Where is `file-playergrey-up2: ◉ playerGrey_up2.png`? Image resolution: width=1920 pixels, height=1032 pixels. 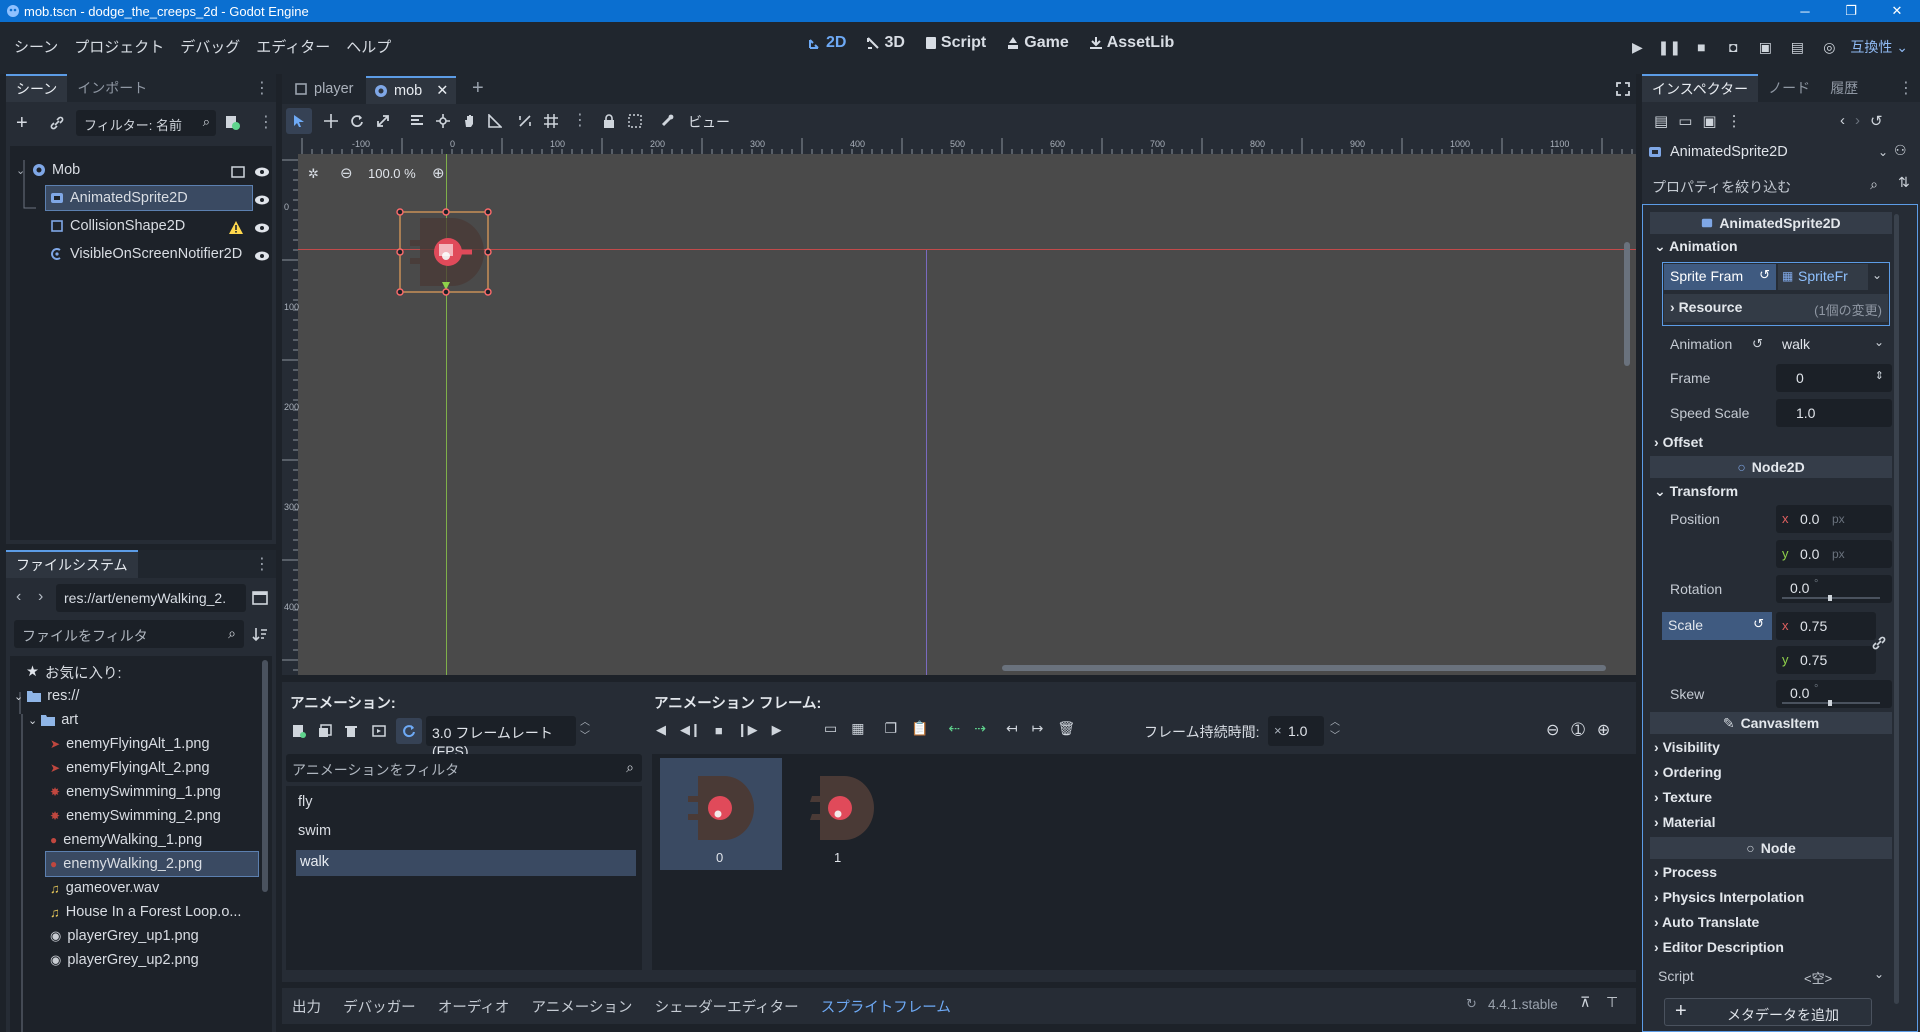
file-playergrey-up2: ◉ playerGrey_up2.png is located at coordinates (124, 960).